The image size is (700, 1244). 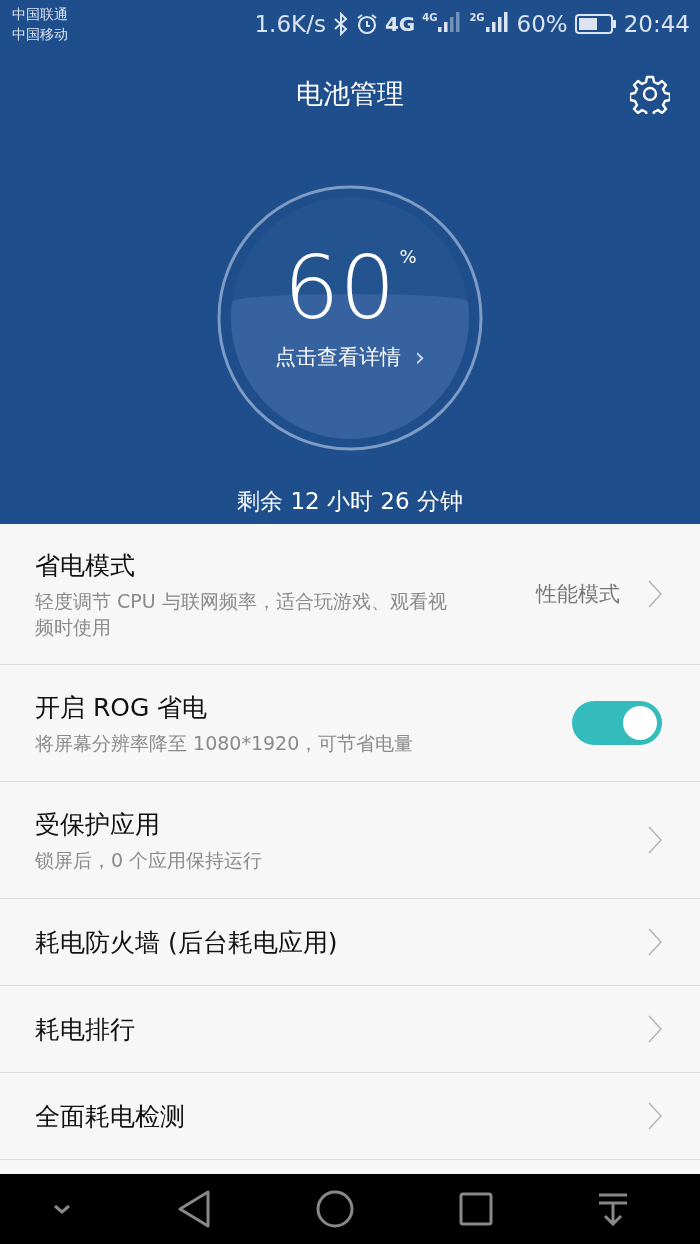 What do you see at coordinates (194, 1209) in the screenshot?
I see `back-icon` at bounding box center [194, 1209].